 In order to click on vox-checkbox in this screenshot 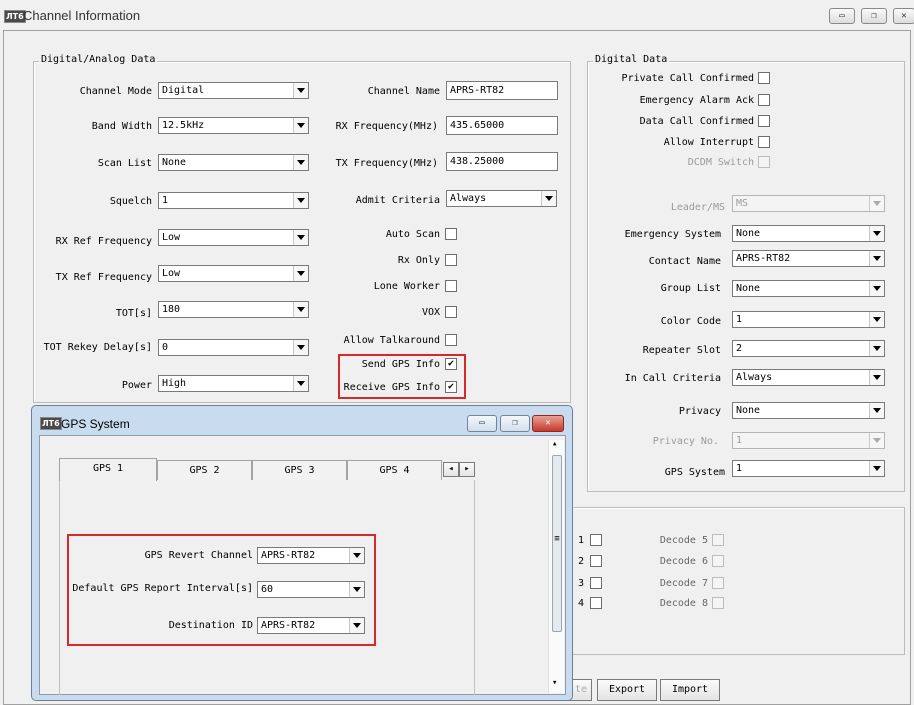, I will do `click(451, 312)`.